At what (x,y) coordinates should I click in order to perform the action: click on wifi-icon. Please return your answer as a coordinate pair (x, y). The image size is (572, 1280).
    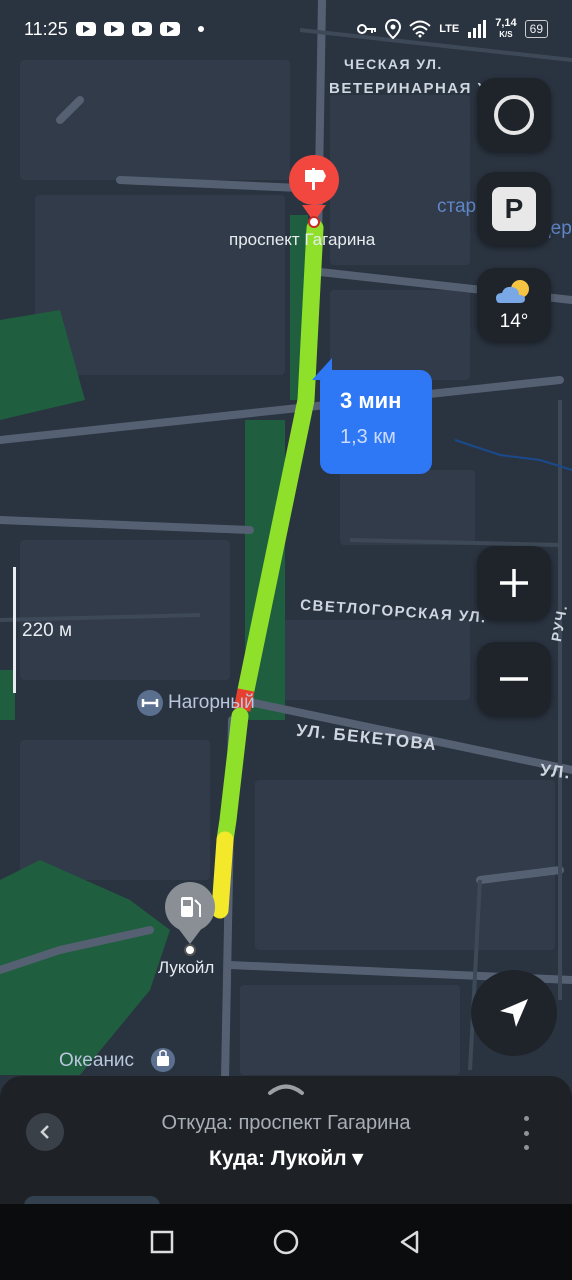
    Looking at the image, I should click on (420, 29).